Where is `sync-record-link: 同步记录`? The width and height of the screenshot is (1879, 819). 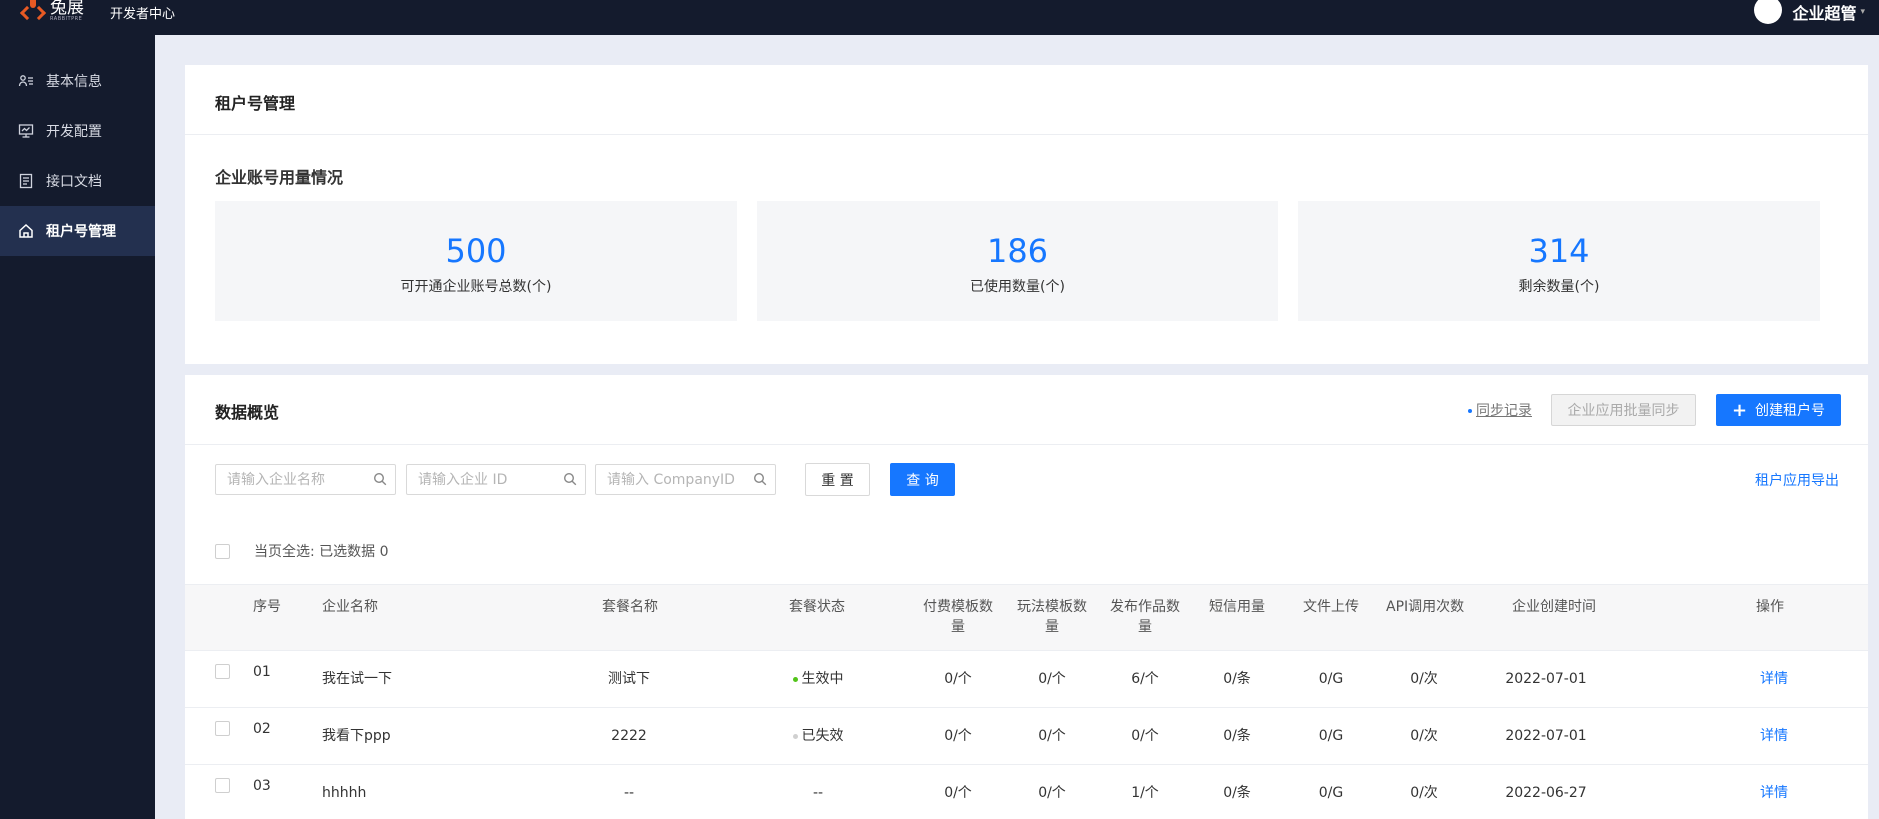 sync-record-link: 同步记录 is located at coordinates (1500, 410).